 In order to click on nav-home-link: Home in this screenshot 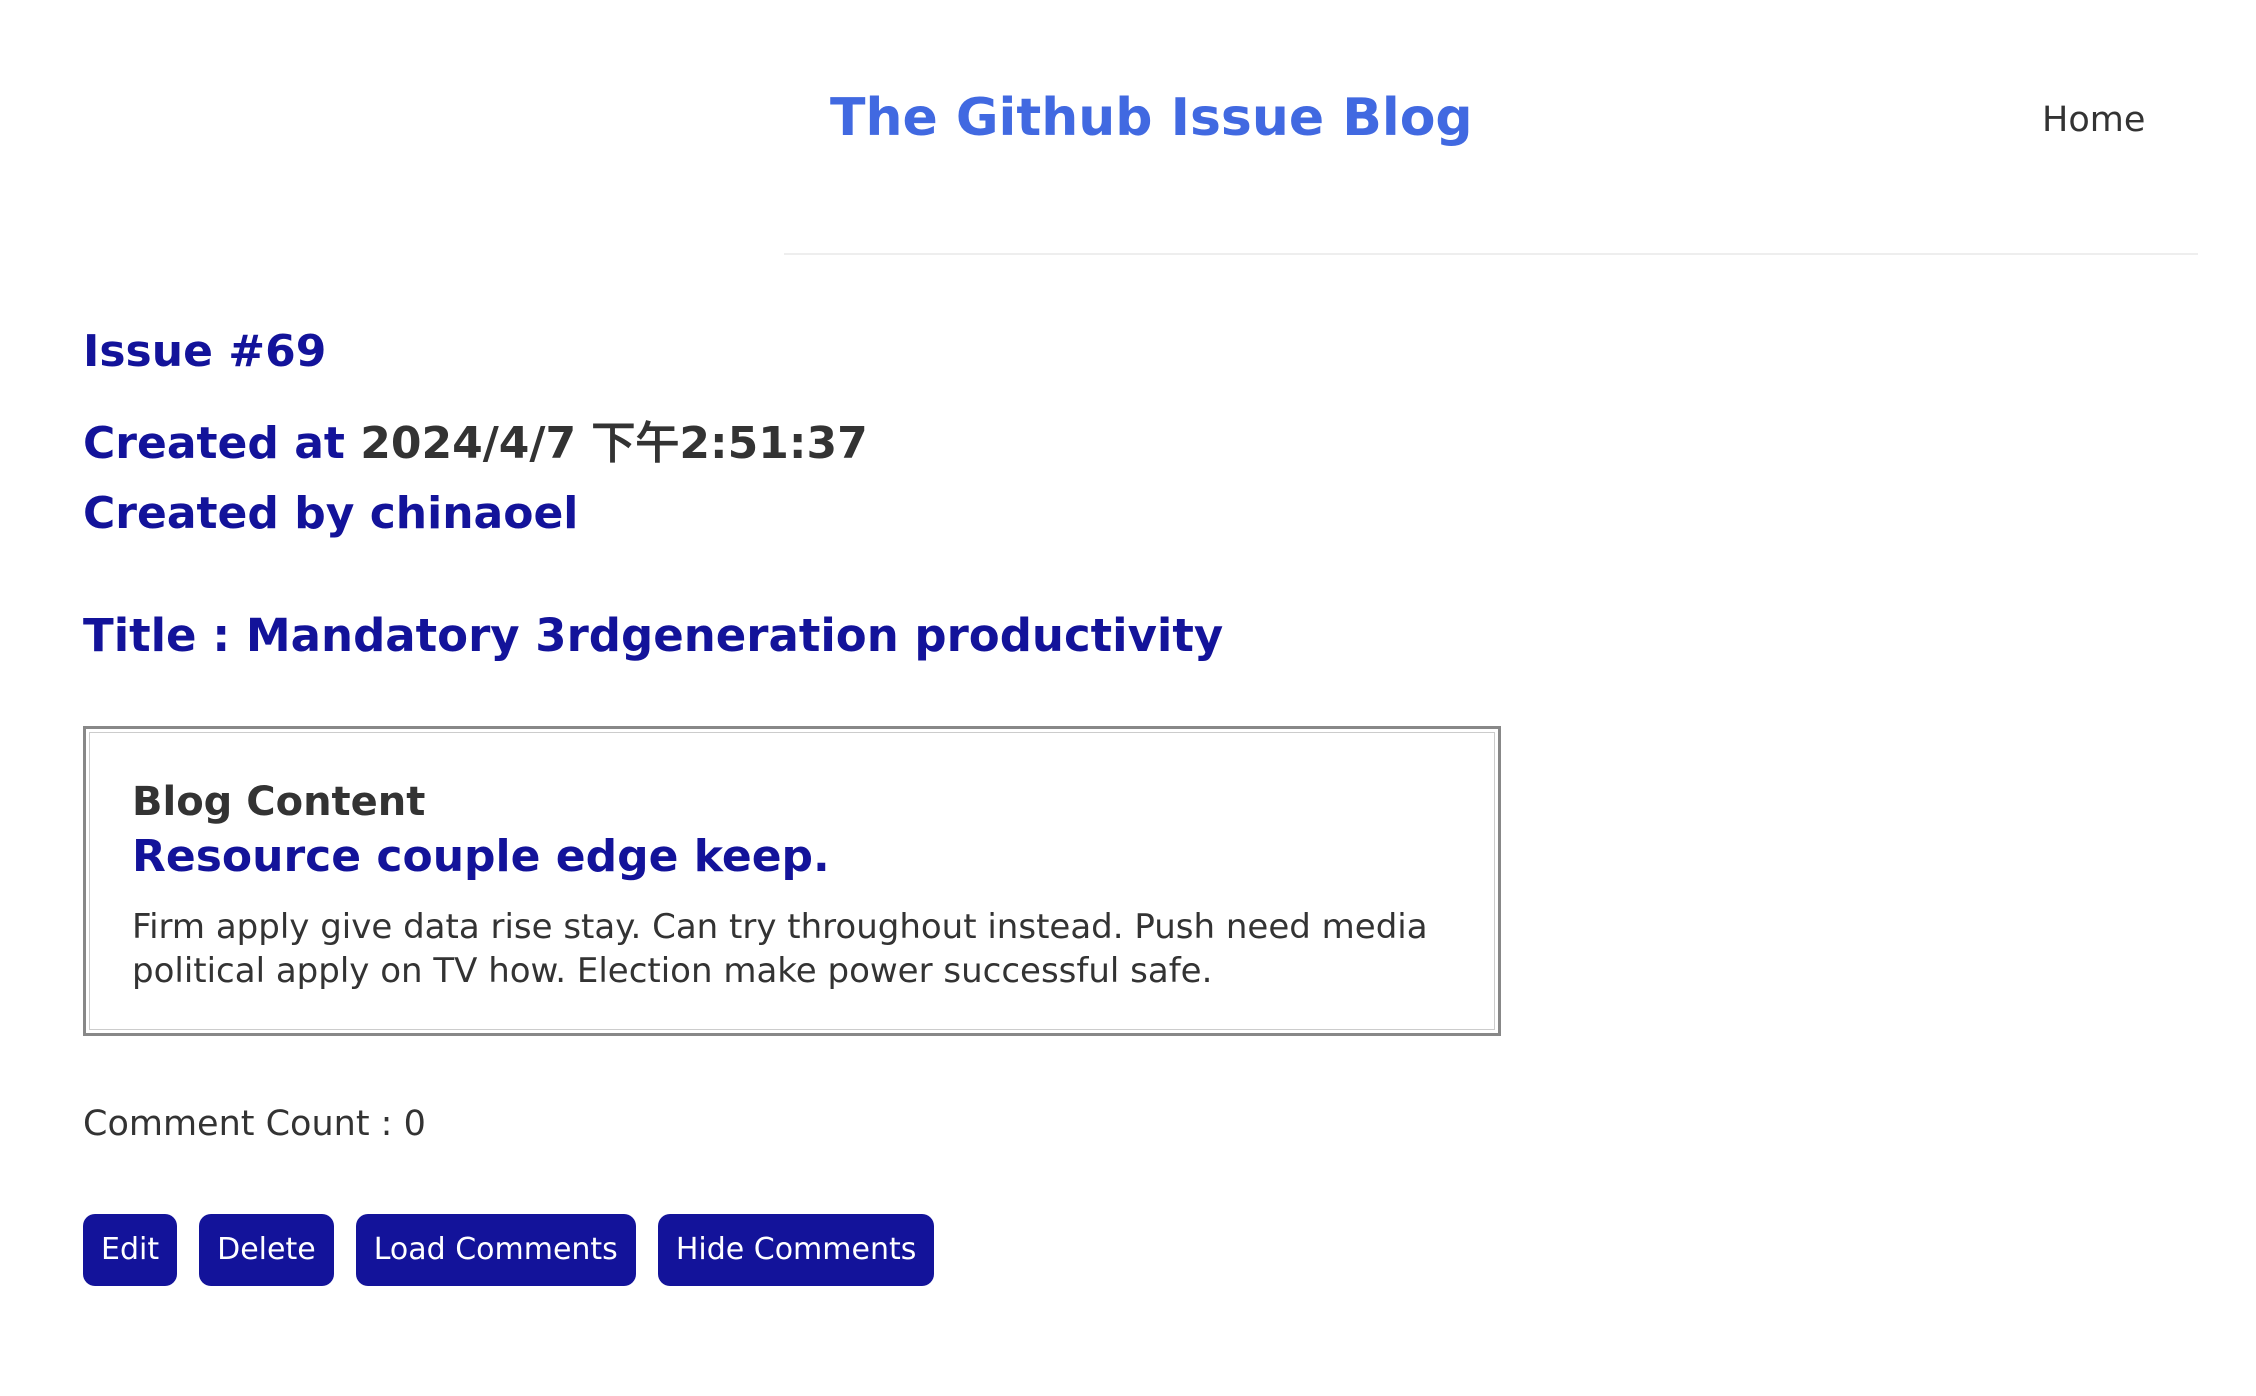, I will do `click(2093, 120)`.